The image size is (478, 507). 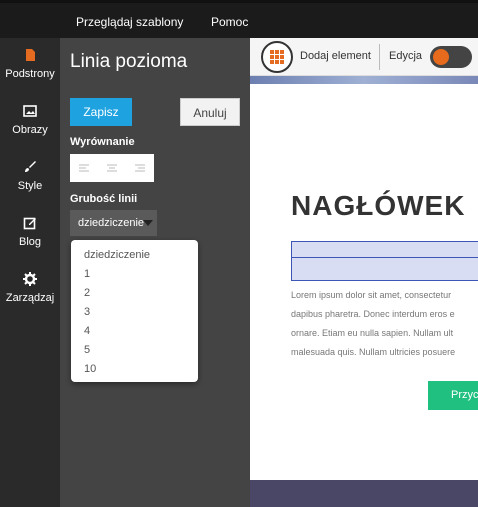 I want to click on dropdown-option: 4, so click(x=134, y=331).